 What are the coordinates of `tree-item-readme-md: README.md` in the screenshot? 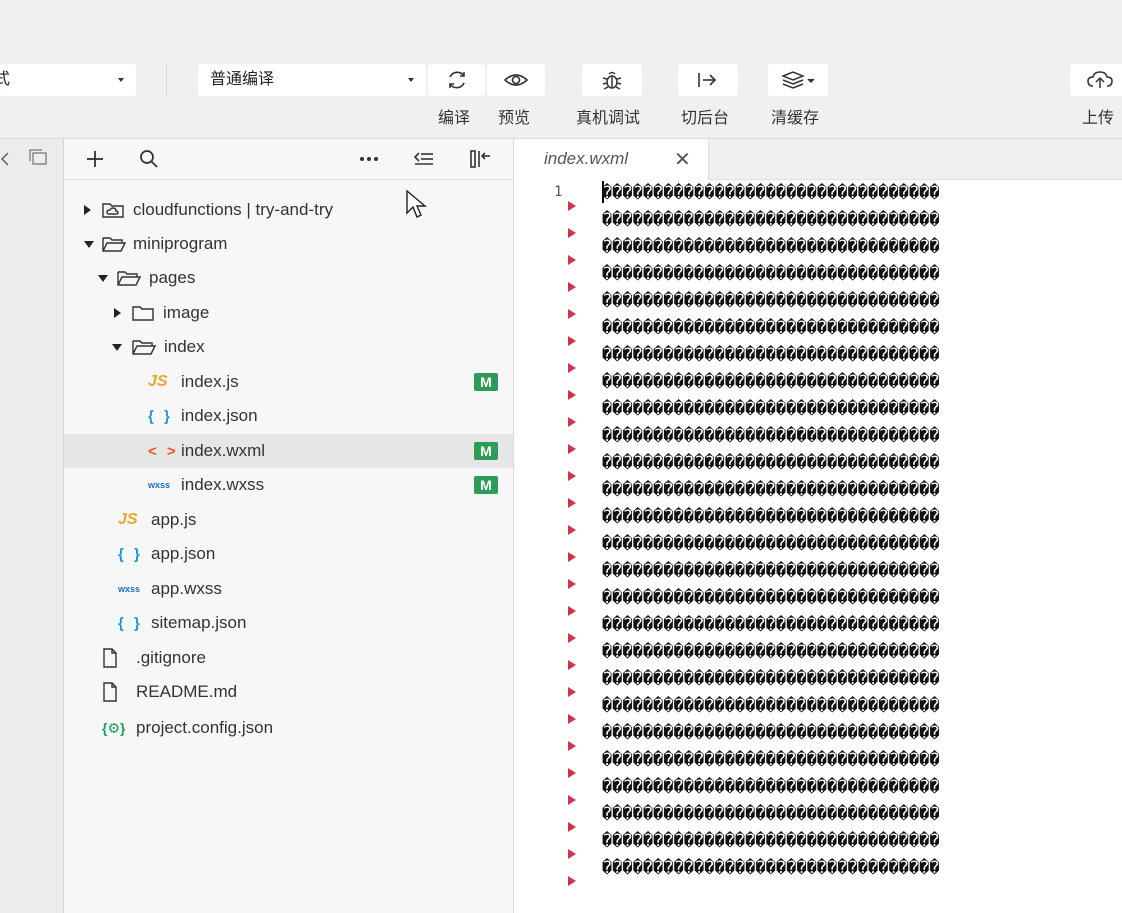 It's located at (288, 692).